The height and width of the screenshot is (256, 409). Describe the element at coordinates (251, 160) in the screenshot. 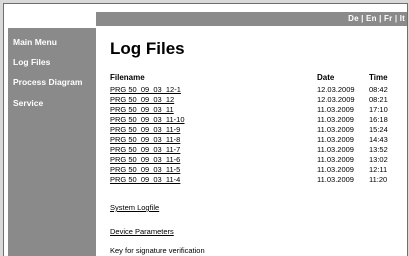

I see `file-row: PRG 50_09_03_11-6 11.03.2009 13:02` at that location.